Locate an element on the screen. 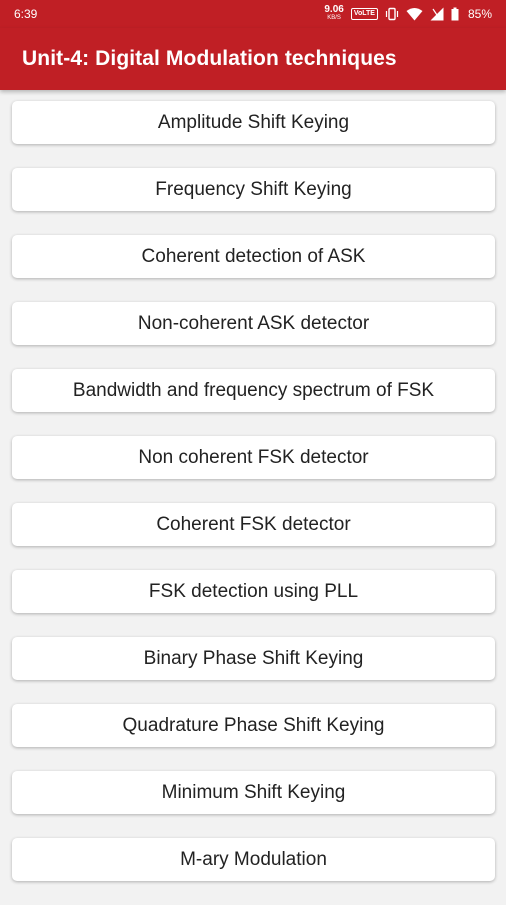  battery-icon is located at coordinates (455, 14).